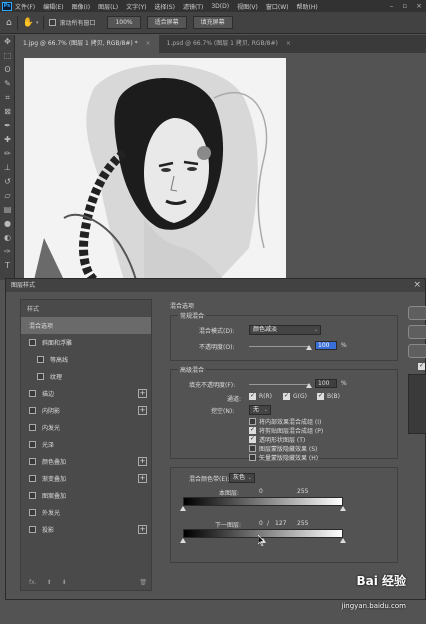  I want to click on style-item-inner-glow: 内发光, so click(86, 427).